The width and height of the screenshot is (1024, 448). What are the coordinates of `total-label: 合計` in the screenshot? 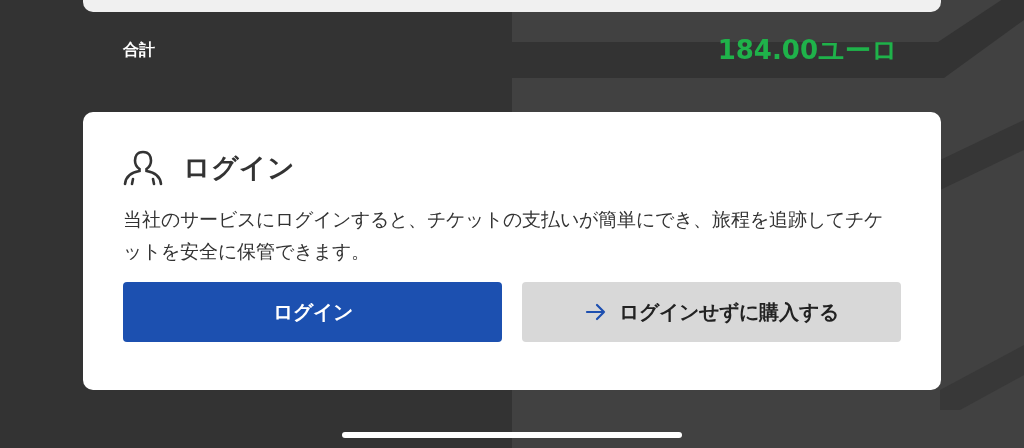 It's located at (139, 50).